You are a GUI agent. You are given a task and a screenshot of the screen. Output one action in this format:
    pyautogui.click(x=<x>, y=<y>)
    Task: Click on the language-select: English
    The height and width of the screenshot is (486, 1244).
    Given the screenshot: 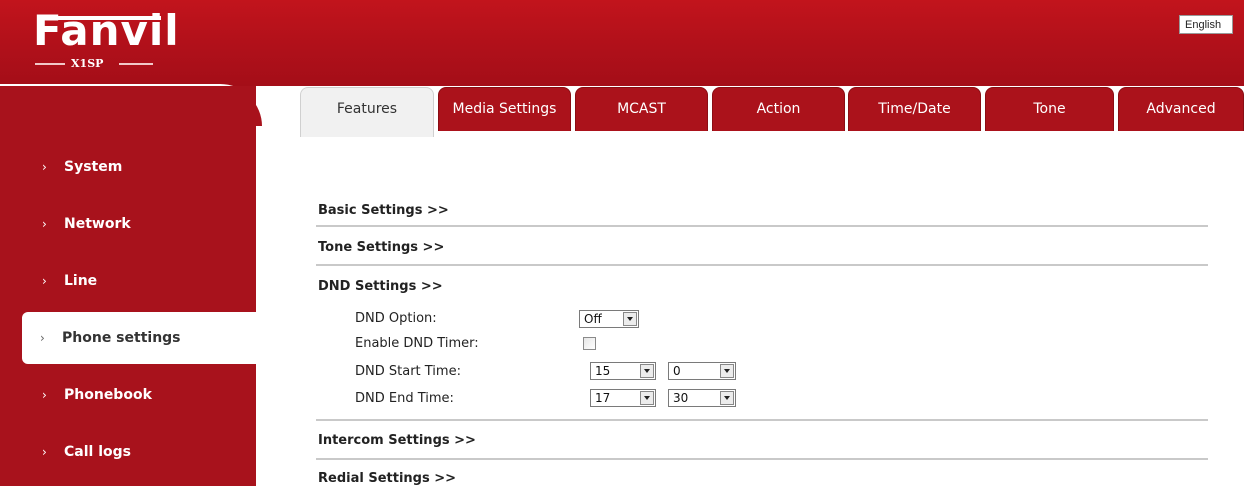 What is the action you would take?
    pyautogui.click(x=1206, y=24)
    